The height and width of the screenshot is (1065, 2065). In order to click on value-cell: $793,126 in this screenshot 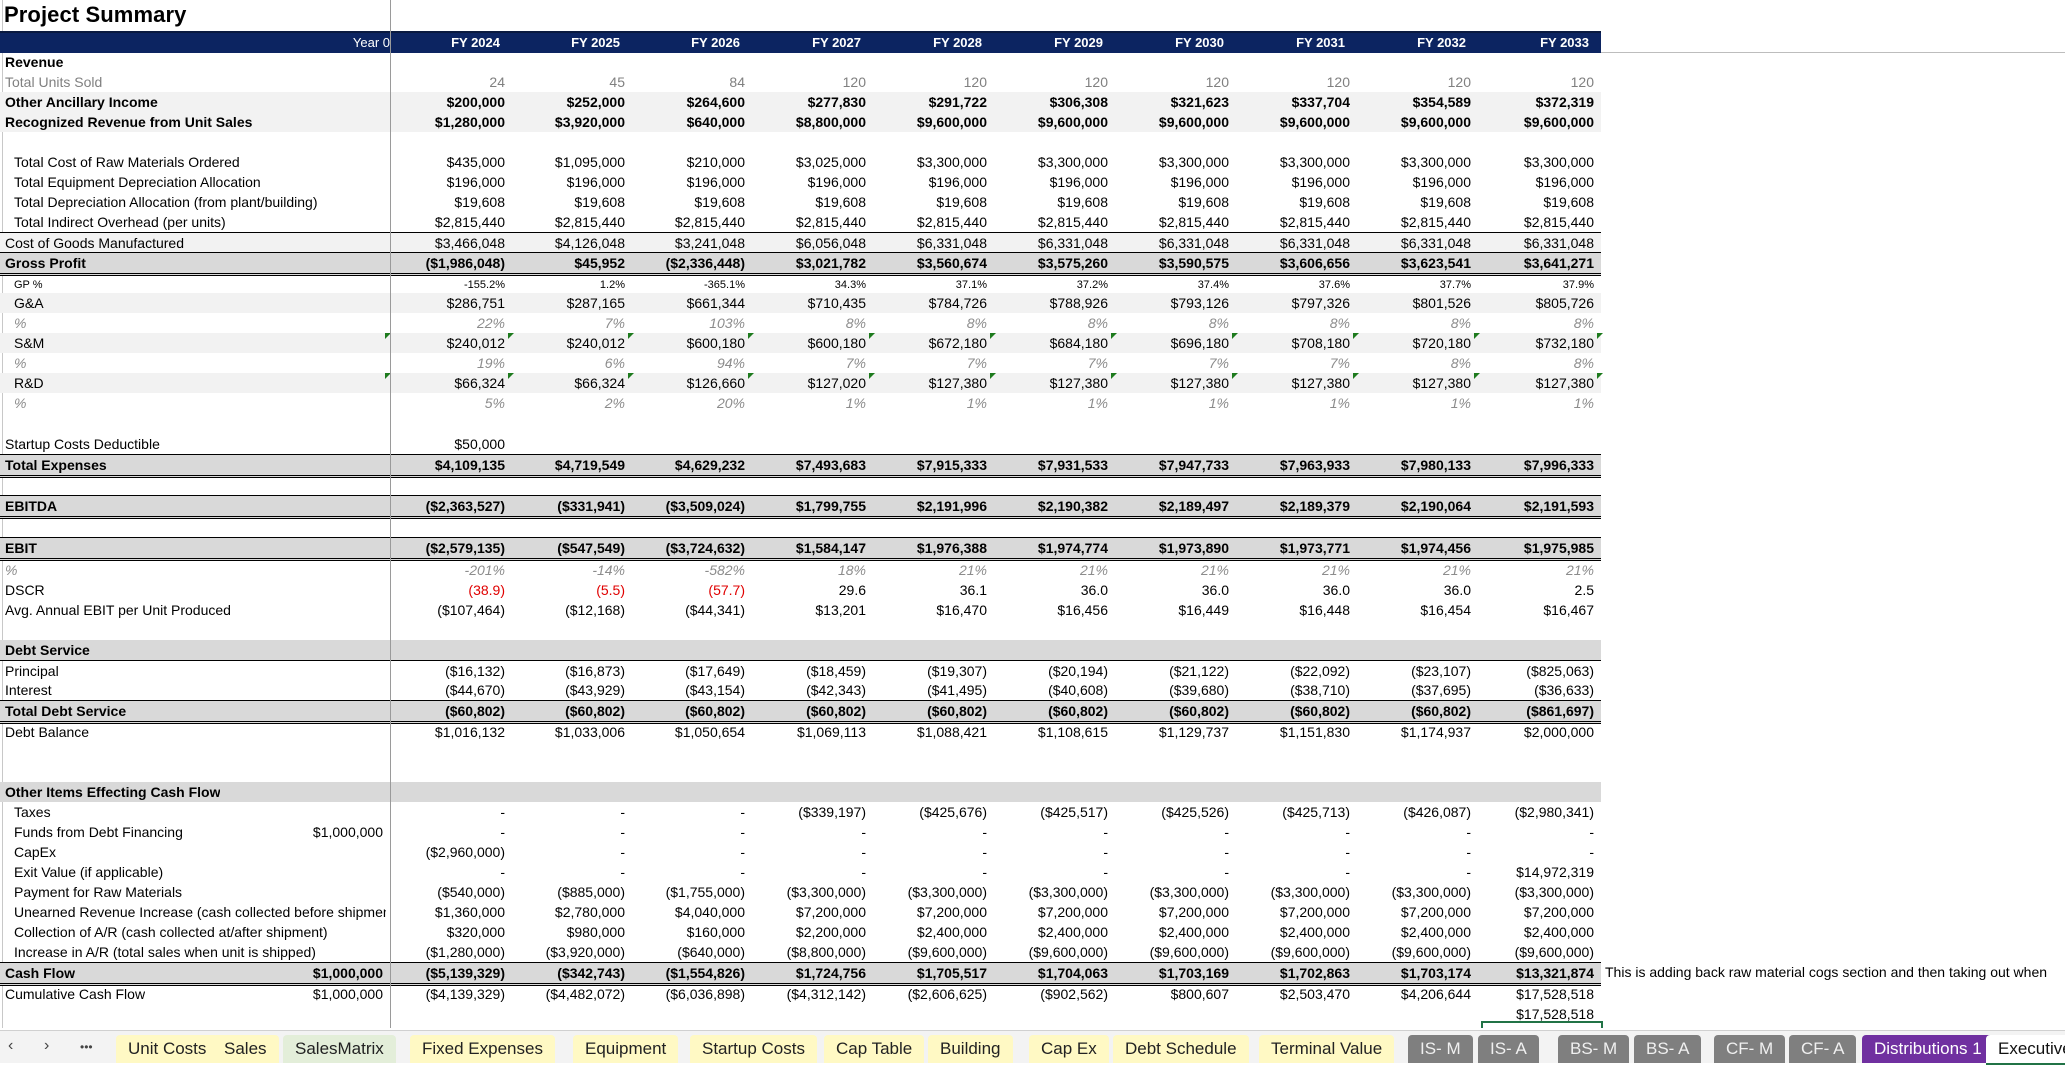, I will do `click(1171, 303)`.